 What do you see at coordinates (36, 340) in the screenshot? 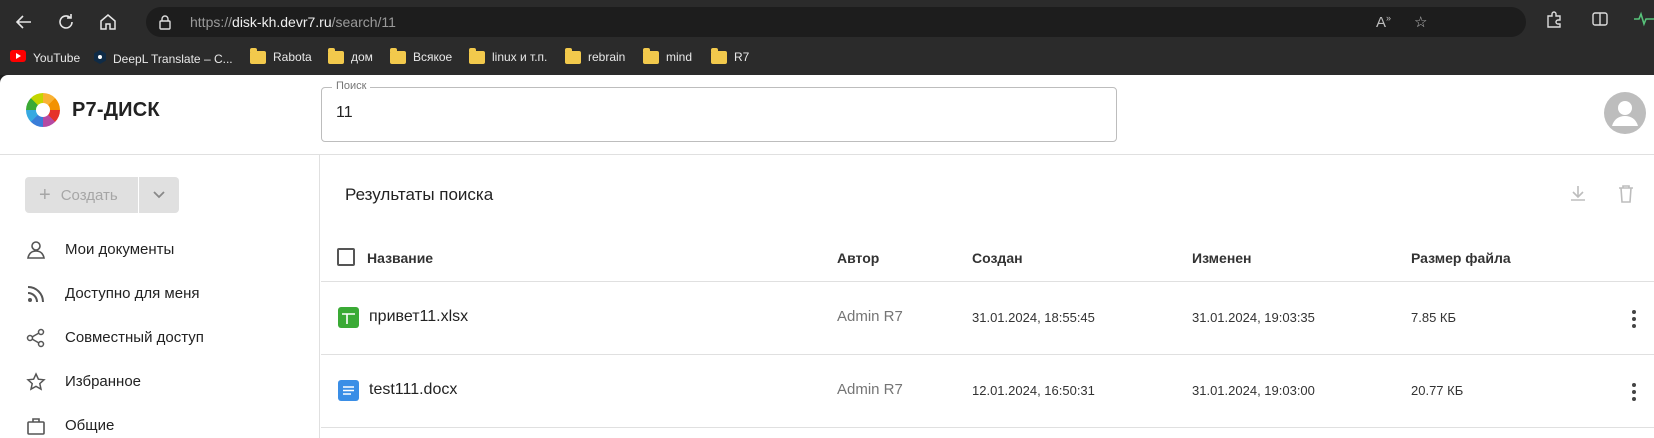
I see `share-icon` at bounding box center [36, 340].